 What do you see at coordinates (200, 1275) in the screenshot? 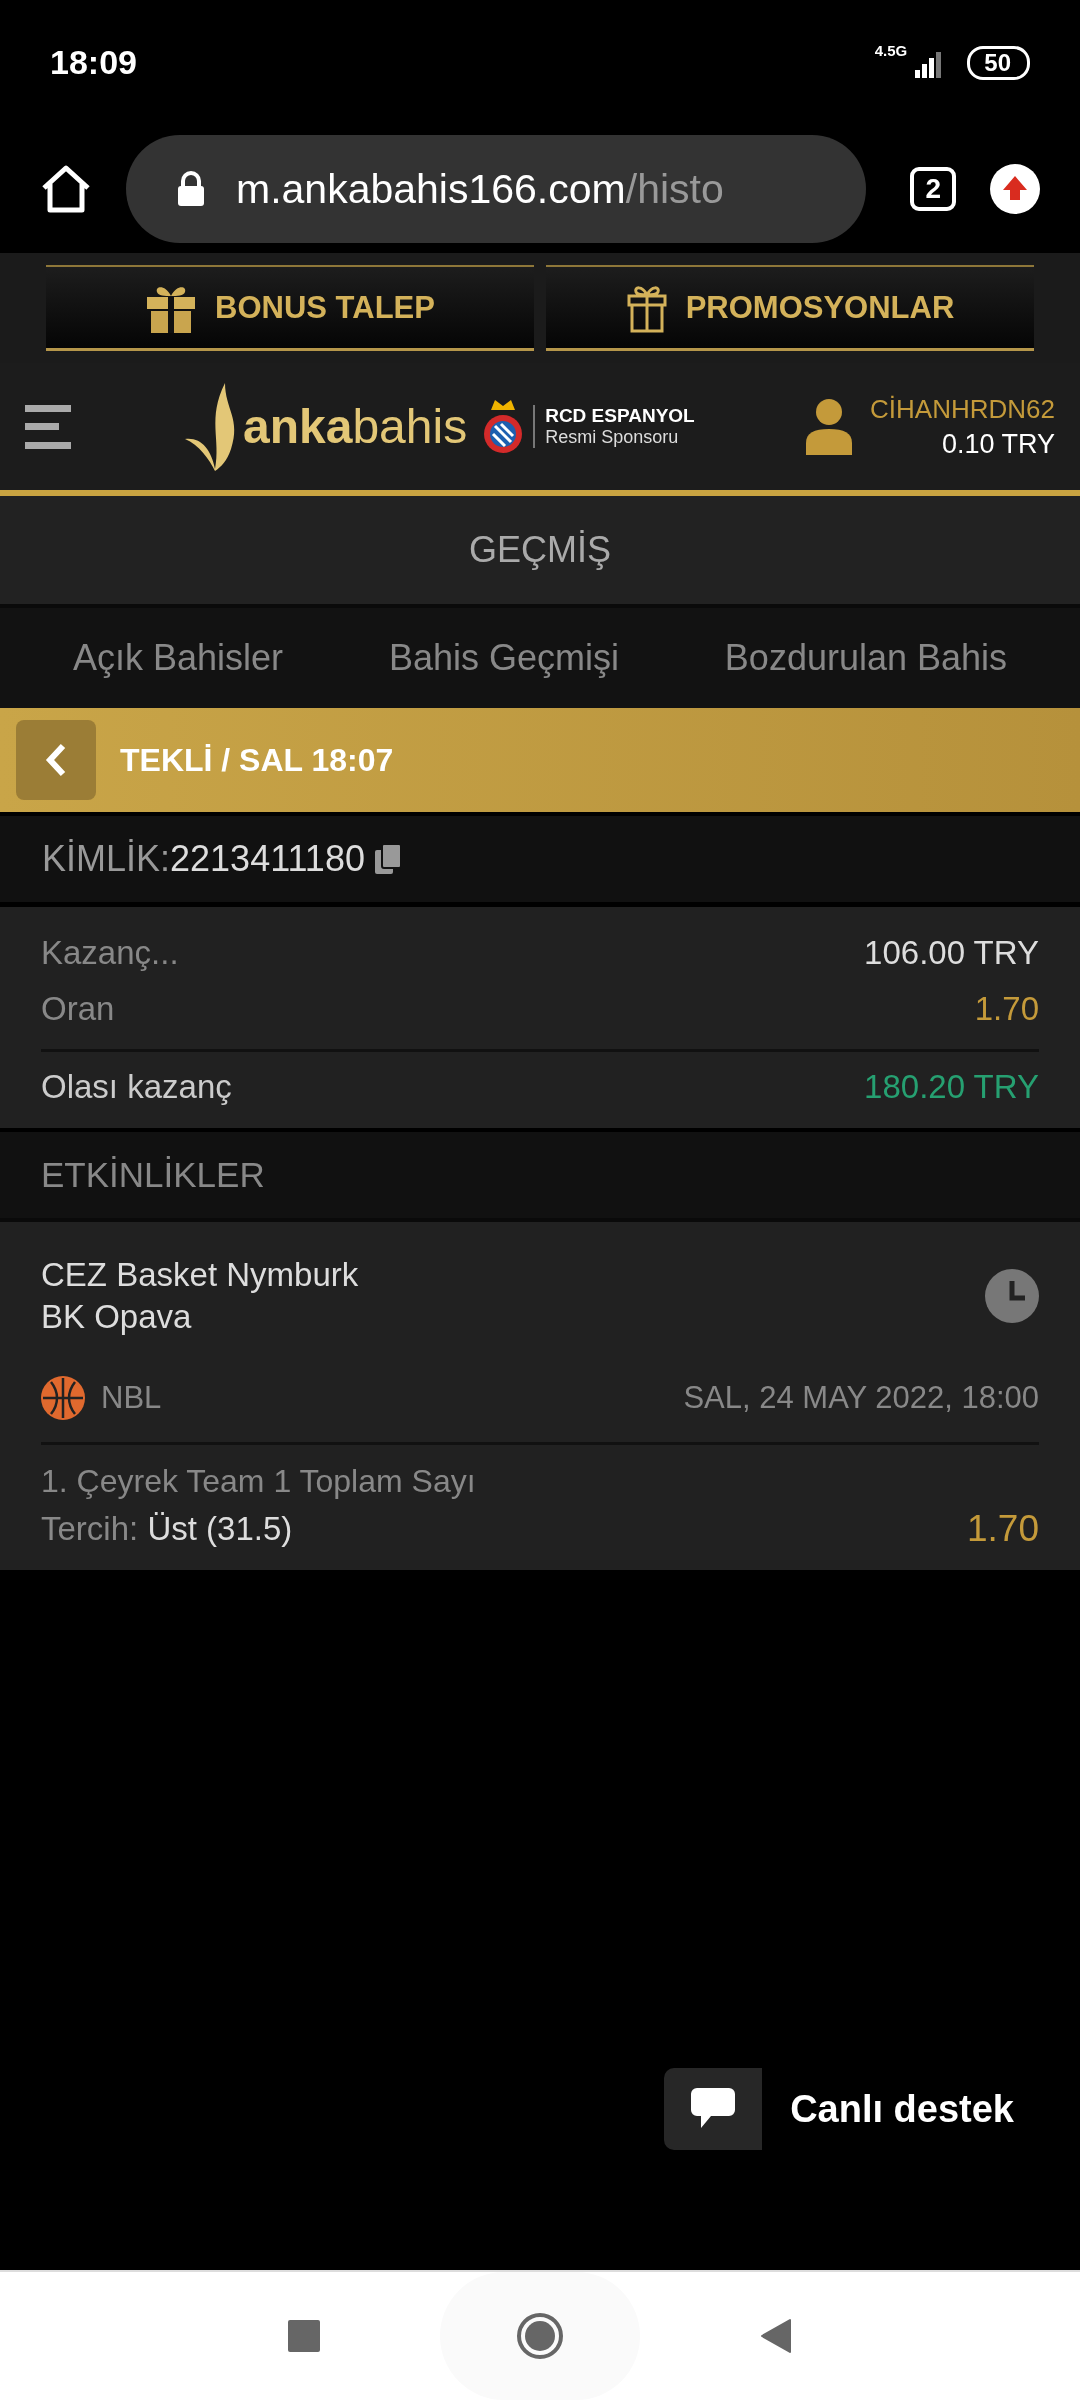
I see `team-name: CEZ Basket Nymburk` at bounding box center [200, 1275].